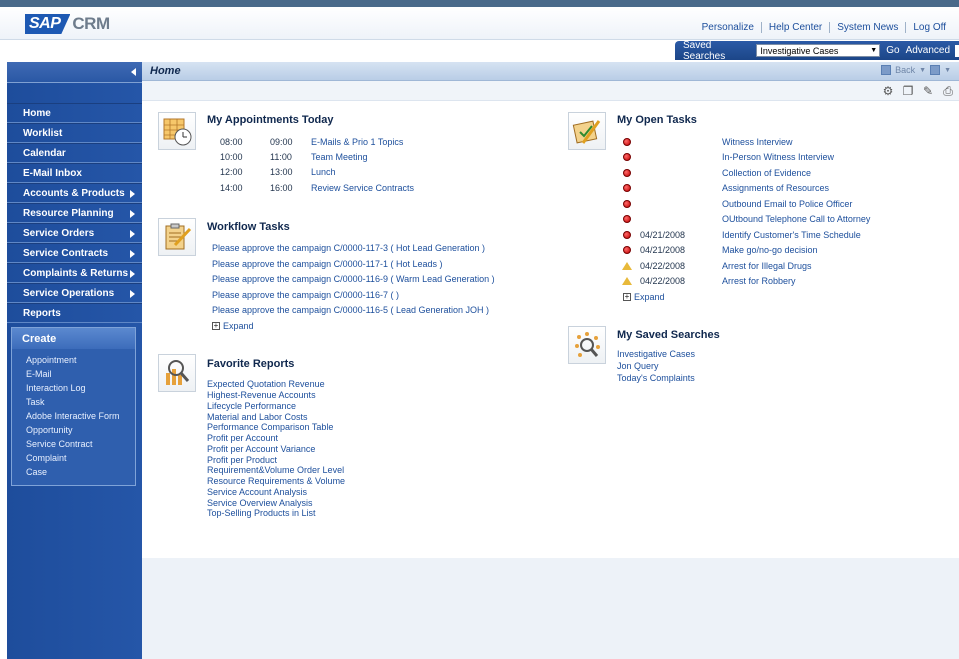 Image resolution: width=959 pixels, height=659 pixels. I want to click on back-icon, so click(886, 70).